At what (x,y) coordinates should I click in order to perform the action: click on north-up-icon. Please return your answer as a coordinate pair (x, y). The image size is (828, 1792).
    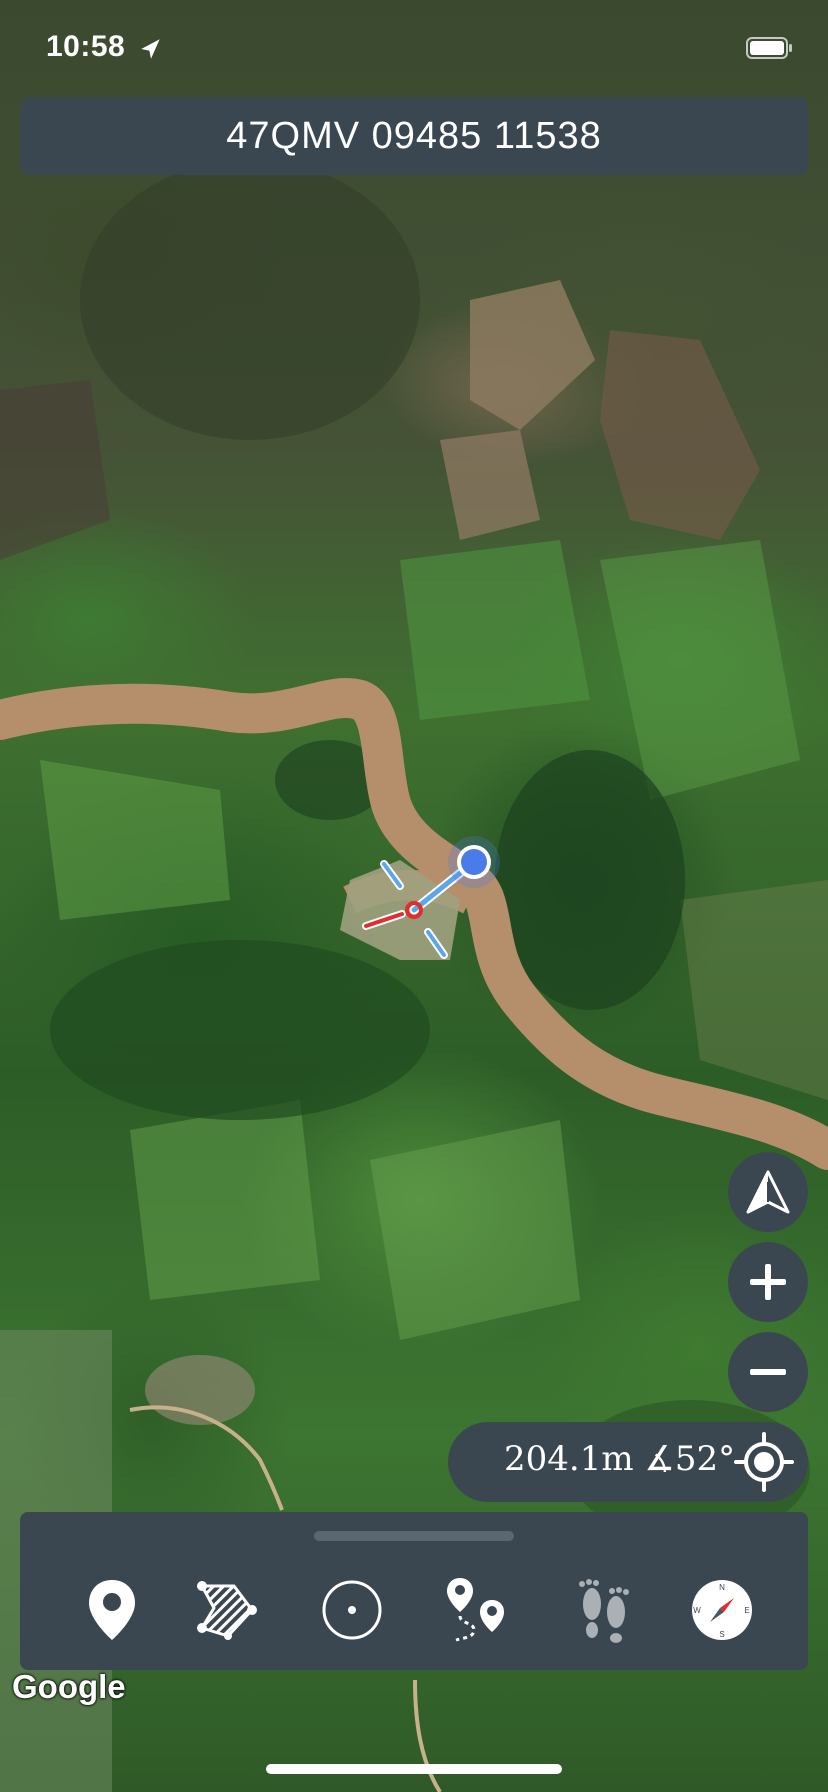
    Looking at the image, I should click on (768, 1192).